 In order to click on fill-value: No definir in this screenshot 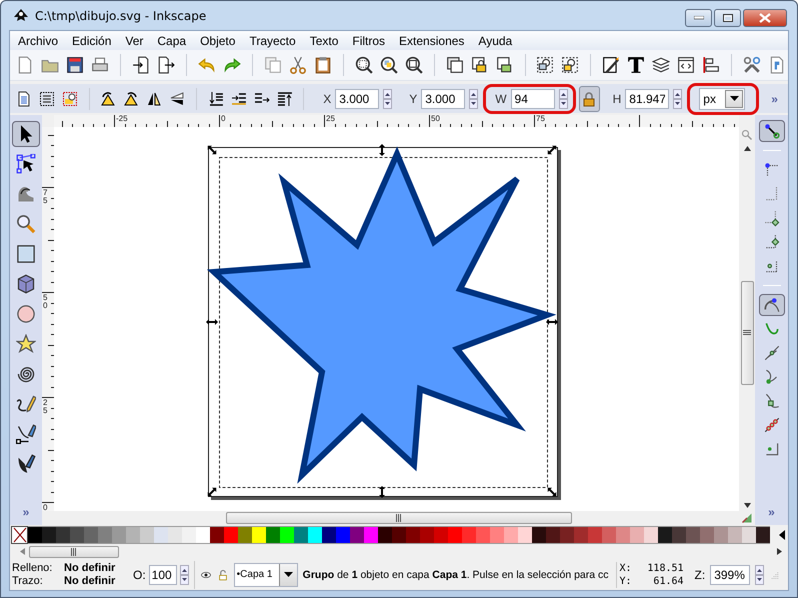, I will do `click(90, 568)`.